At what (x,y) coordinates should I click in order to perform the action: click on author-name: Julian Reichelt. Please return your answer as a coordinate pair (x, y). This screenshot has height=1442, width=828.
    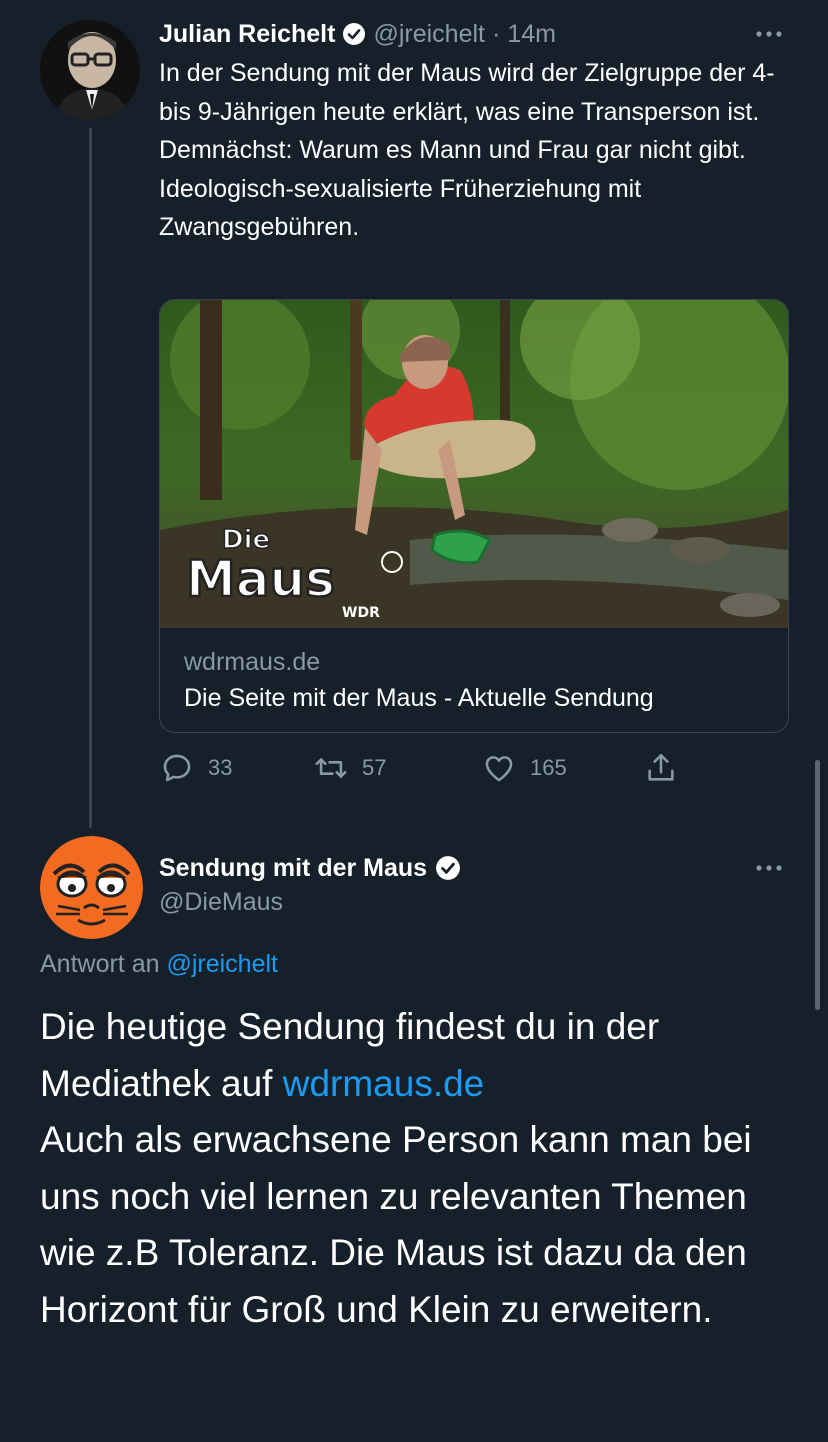
    Looking at the image, I should click on (247, 34).